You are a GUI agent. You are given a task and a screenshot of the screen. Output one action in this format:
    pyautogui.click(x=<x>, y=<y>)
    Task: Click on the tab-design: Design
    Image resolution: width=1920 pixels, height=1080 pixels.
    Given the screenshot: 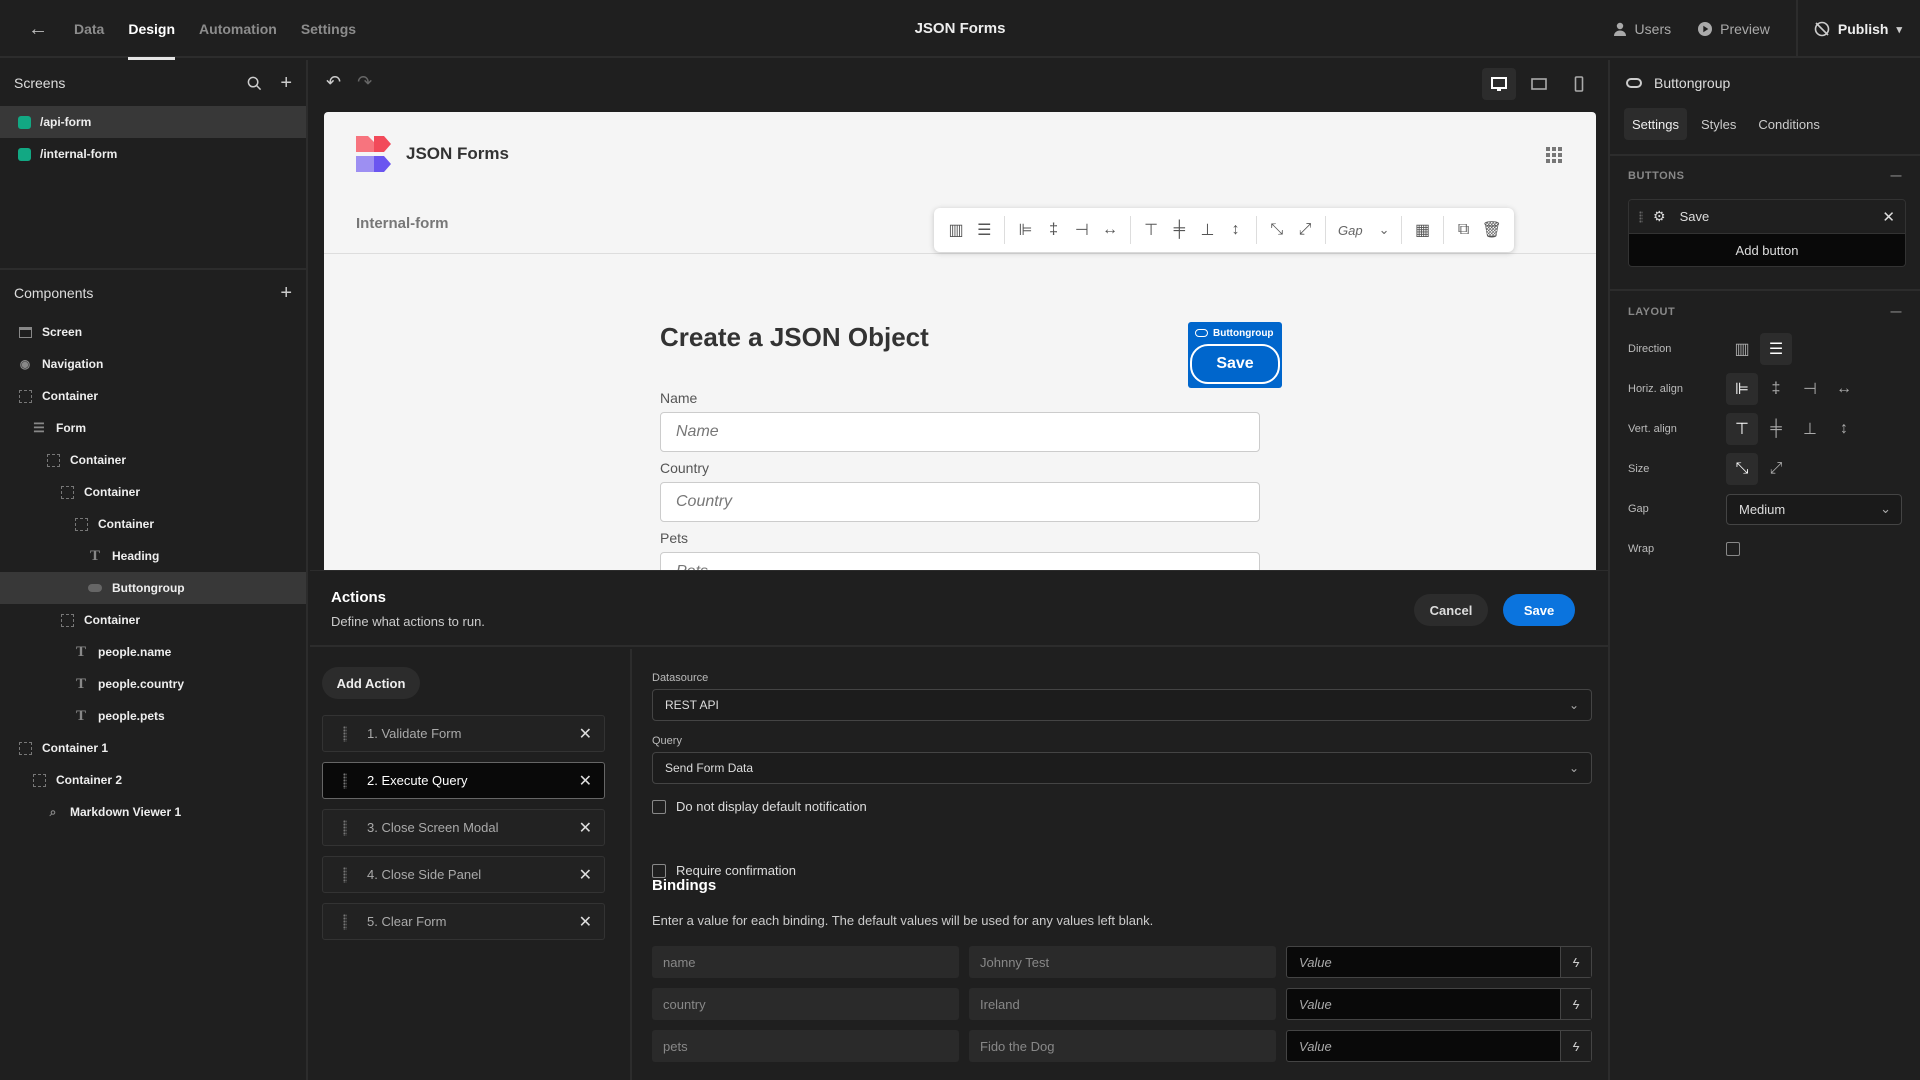 What is the action you would take?
    pyautogui.click(x=151, y=30)
    